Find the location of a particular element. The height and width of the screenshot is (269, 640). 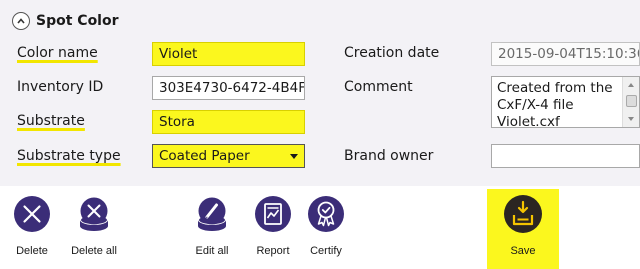

chevron-up-icon is located at coordinates (21, 21).